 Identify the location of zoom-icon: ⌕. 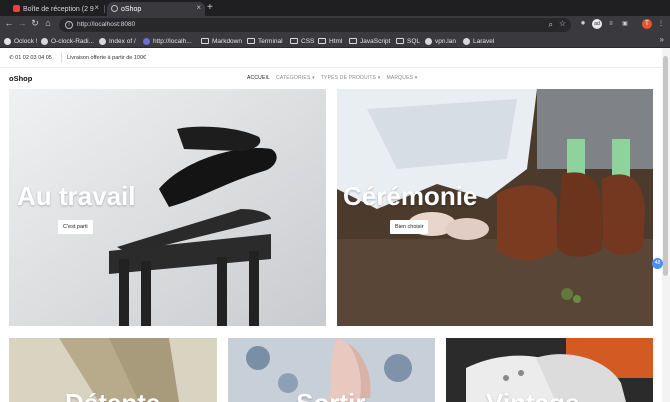
(551, 25).